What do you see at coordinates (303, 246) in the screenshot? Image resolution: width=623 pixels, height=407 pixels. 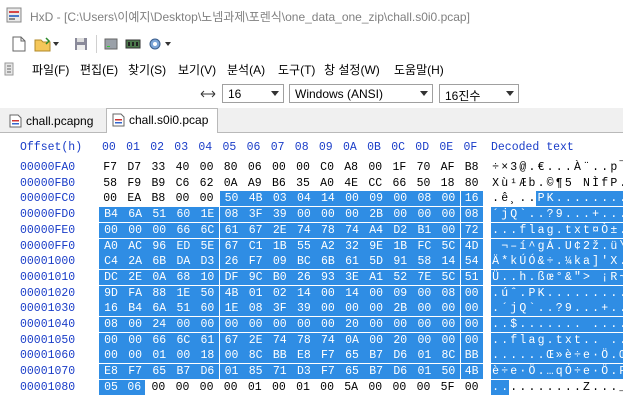 I see `hex-byte: 55` at bounding box center [303, 246].